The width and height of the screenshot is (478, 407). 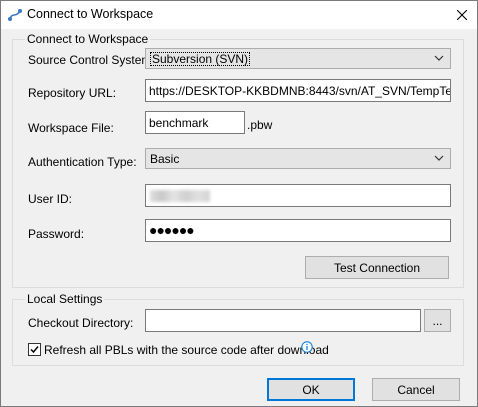 I want to click on user-id-field, so click(x=298, y=195).